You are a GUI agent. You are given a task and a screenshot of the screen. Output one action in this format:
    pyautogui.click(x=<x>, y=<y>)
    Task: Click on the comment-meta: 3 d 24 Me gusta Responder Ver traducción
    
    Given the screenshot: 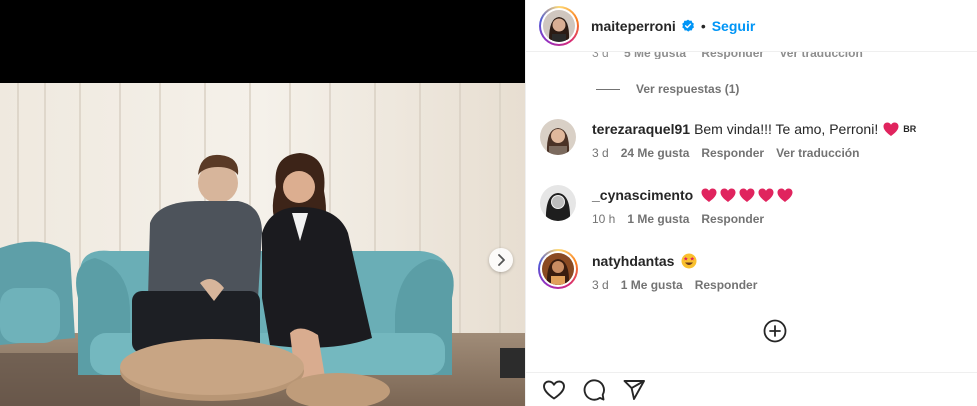 What is the action you would take?
    pyautogui.click(x=731, y=153)
    